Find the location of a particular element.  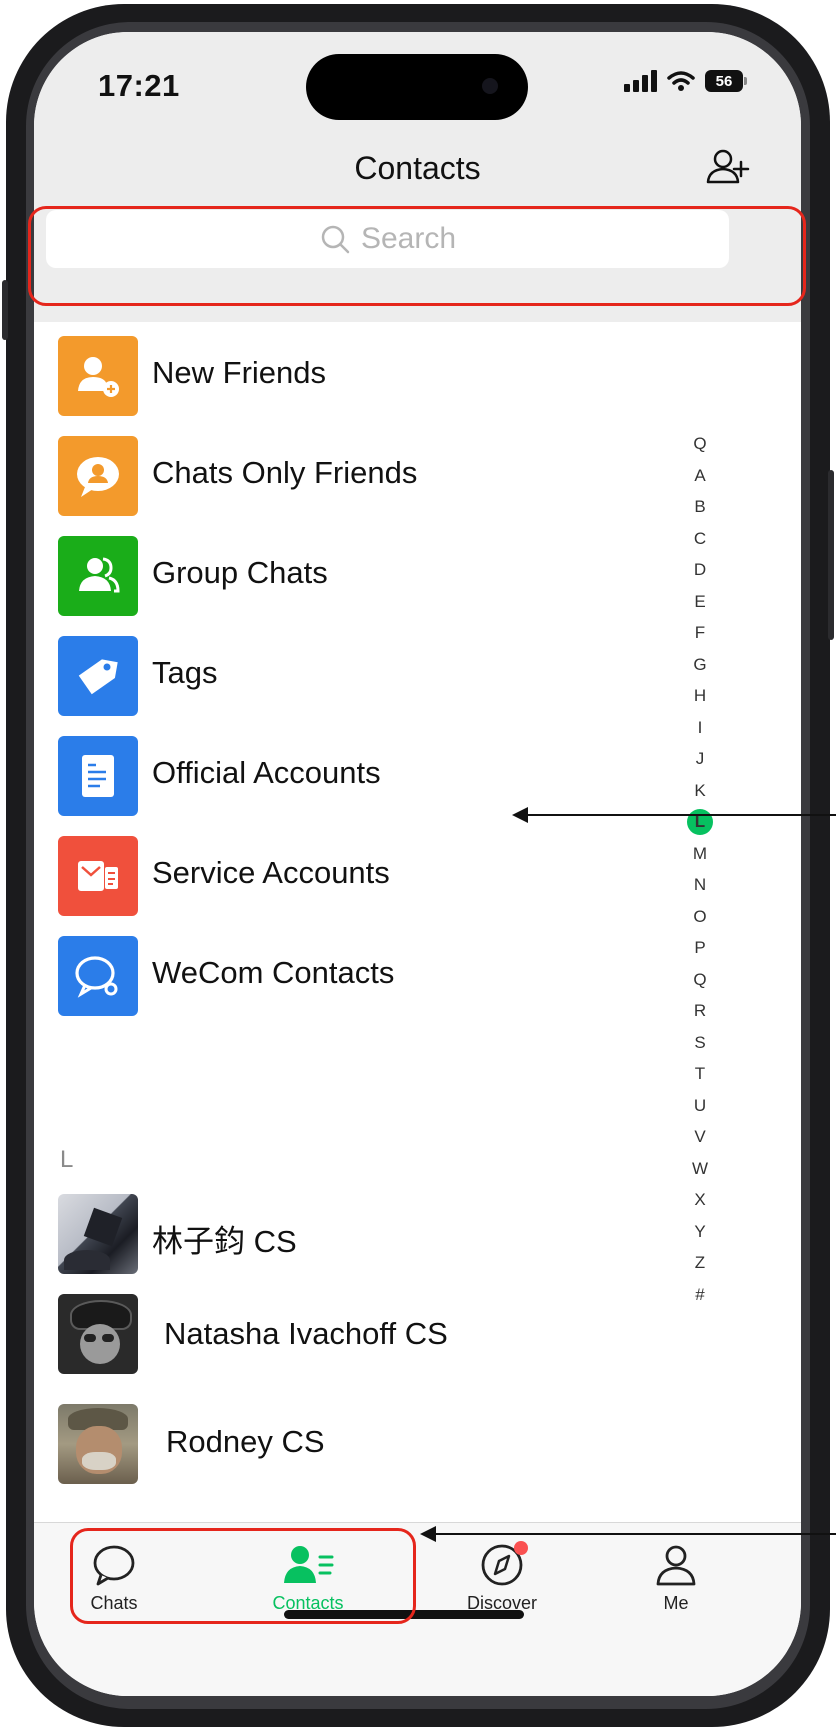

tab-me: Me is located at coordinates (676, 1578).